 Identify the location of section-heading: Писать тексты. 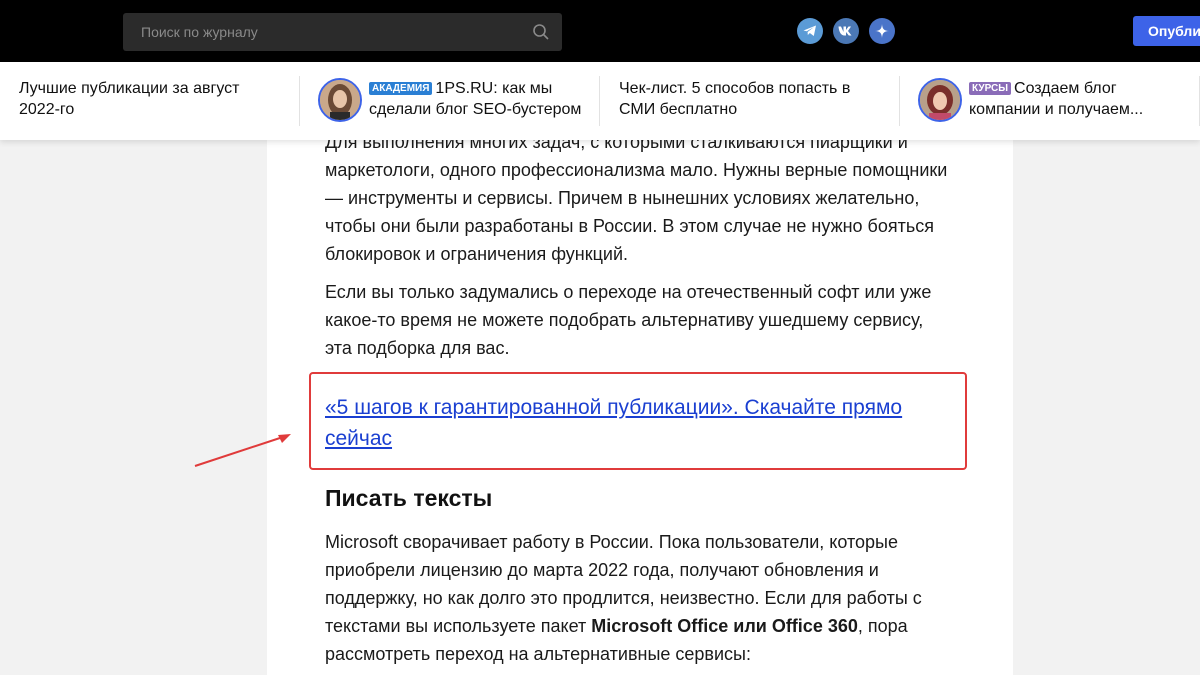
(409, 498).